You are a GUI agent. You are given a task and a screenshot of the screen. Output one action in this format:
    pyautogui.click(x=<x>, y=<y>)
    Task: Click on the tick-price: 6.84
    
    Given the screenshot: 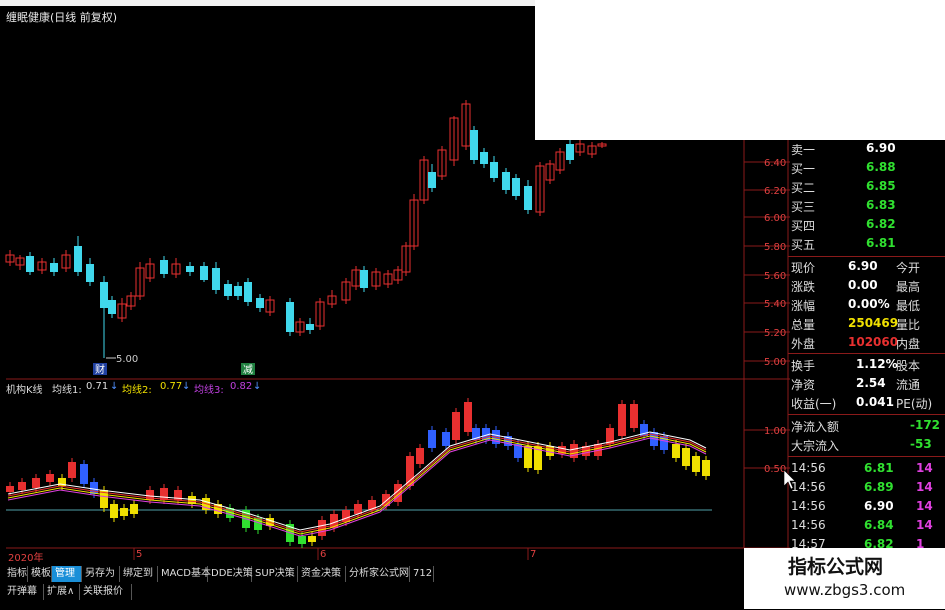 What is the action you would take?
    pyautogui.click(x=879, y=525)
    